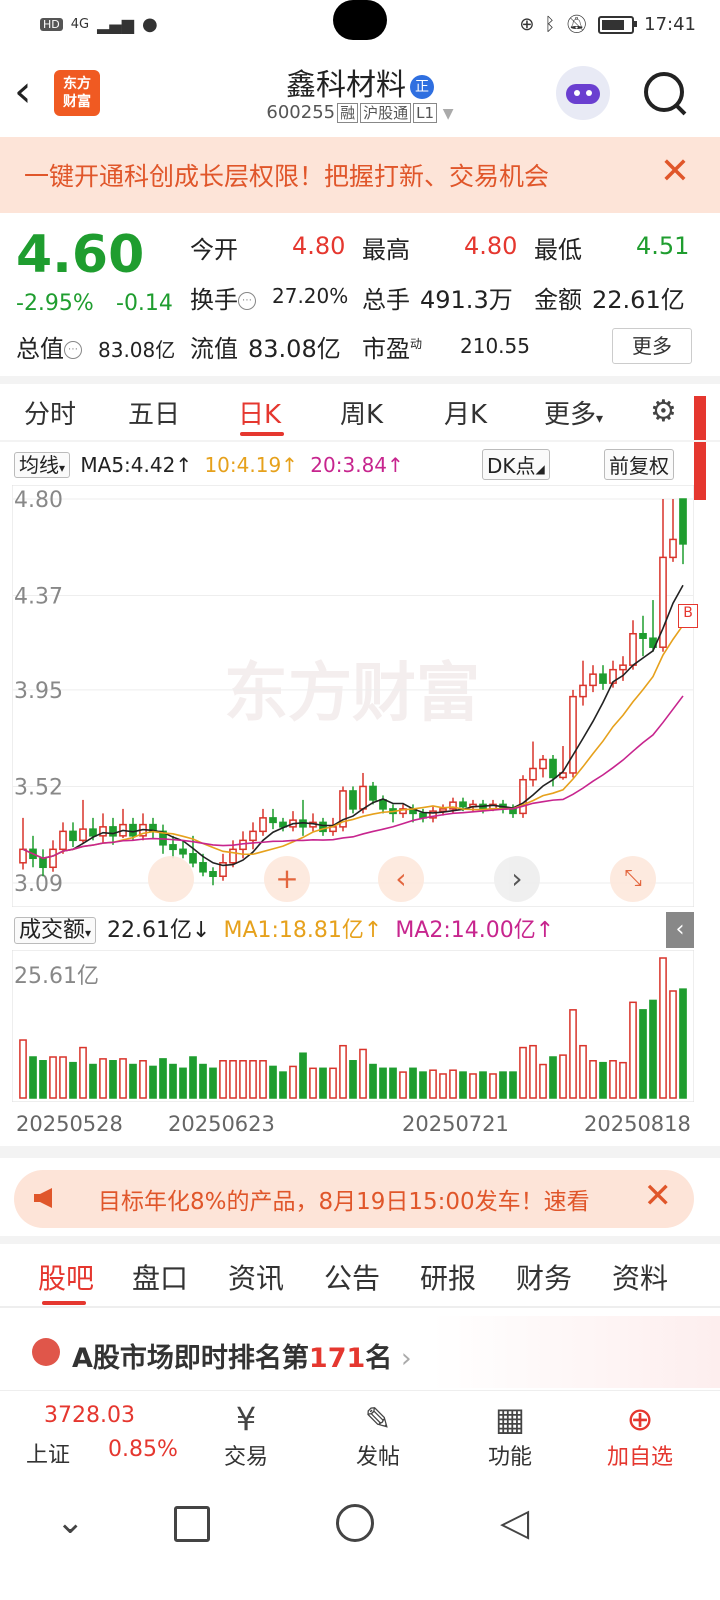 This screenshot has height=1600, width=720. What do you see at coordinates (640, 1419) in the screenshot?
I see `add-circle-icon: ⊕` at bounding box center [640, 1419].